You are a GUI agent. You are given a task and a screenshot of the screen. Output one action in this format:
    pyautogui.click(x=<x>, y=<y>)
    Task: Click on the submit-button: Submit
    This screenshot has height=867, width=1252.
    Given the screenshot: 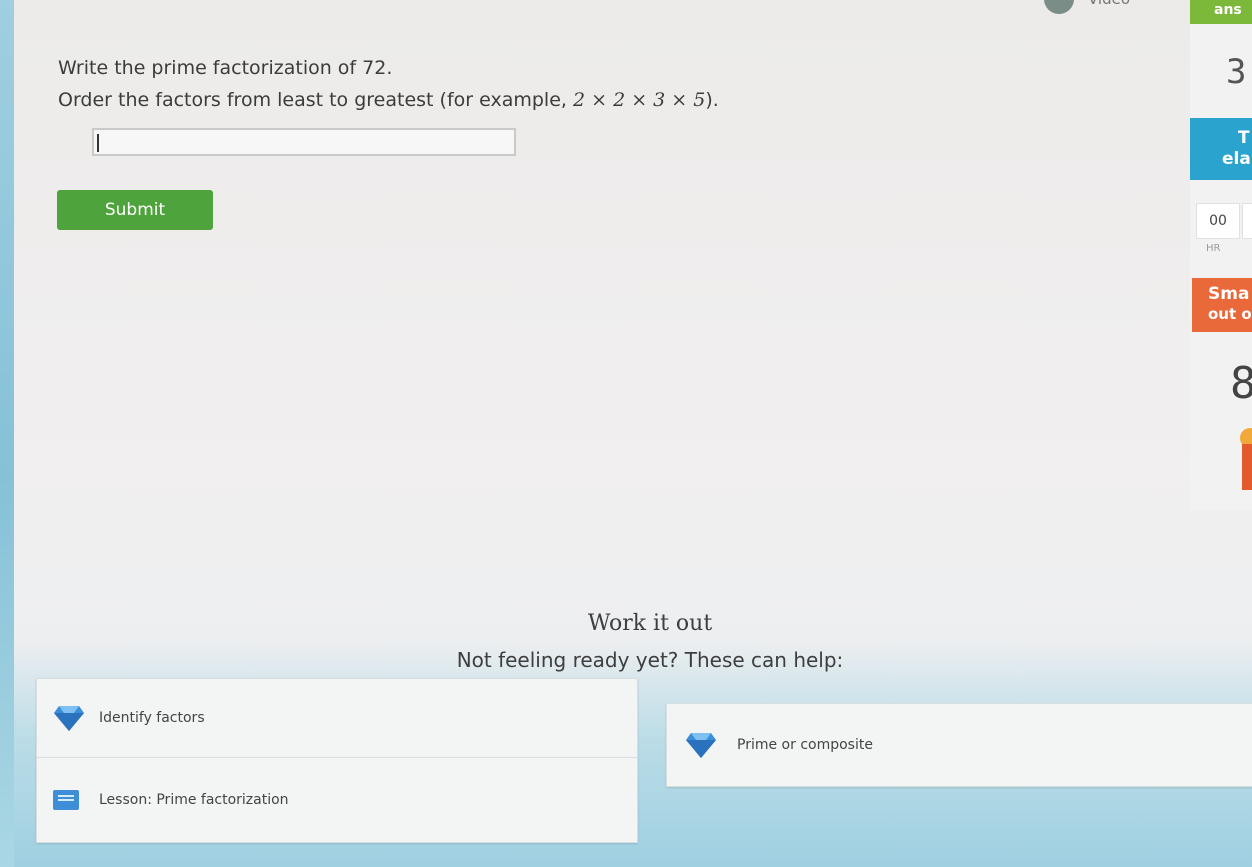 What is the action you would take?
    pyautogui.click(x=135, y=210)
    